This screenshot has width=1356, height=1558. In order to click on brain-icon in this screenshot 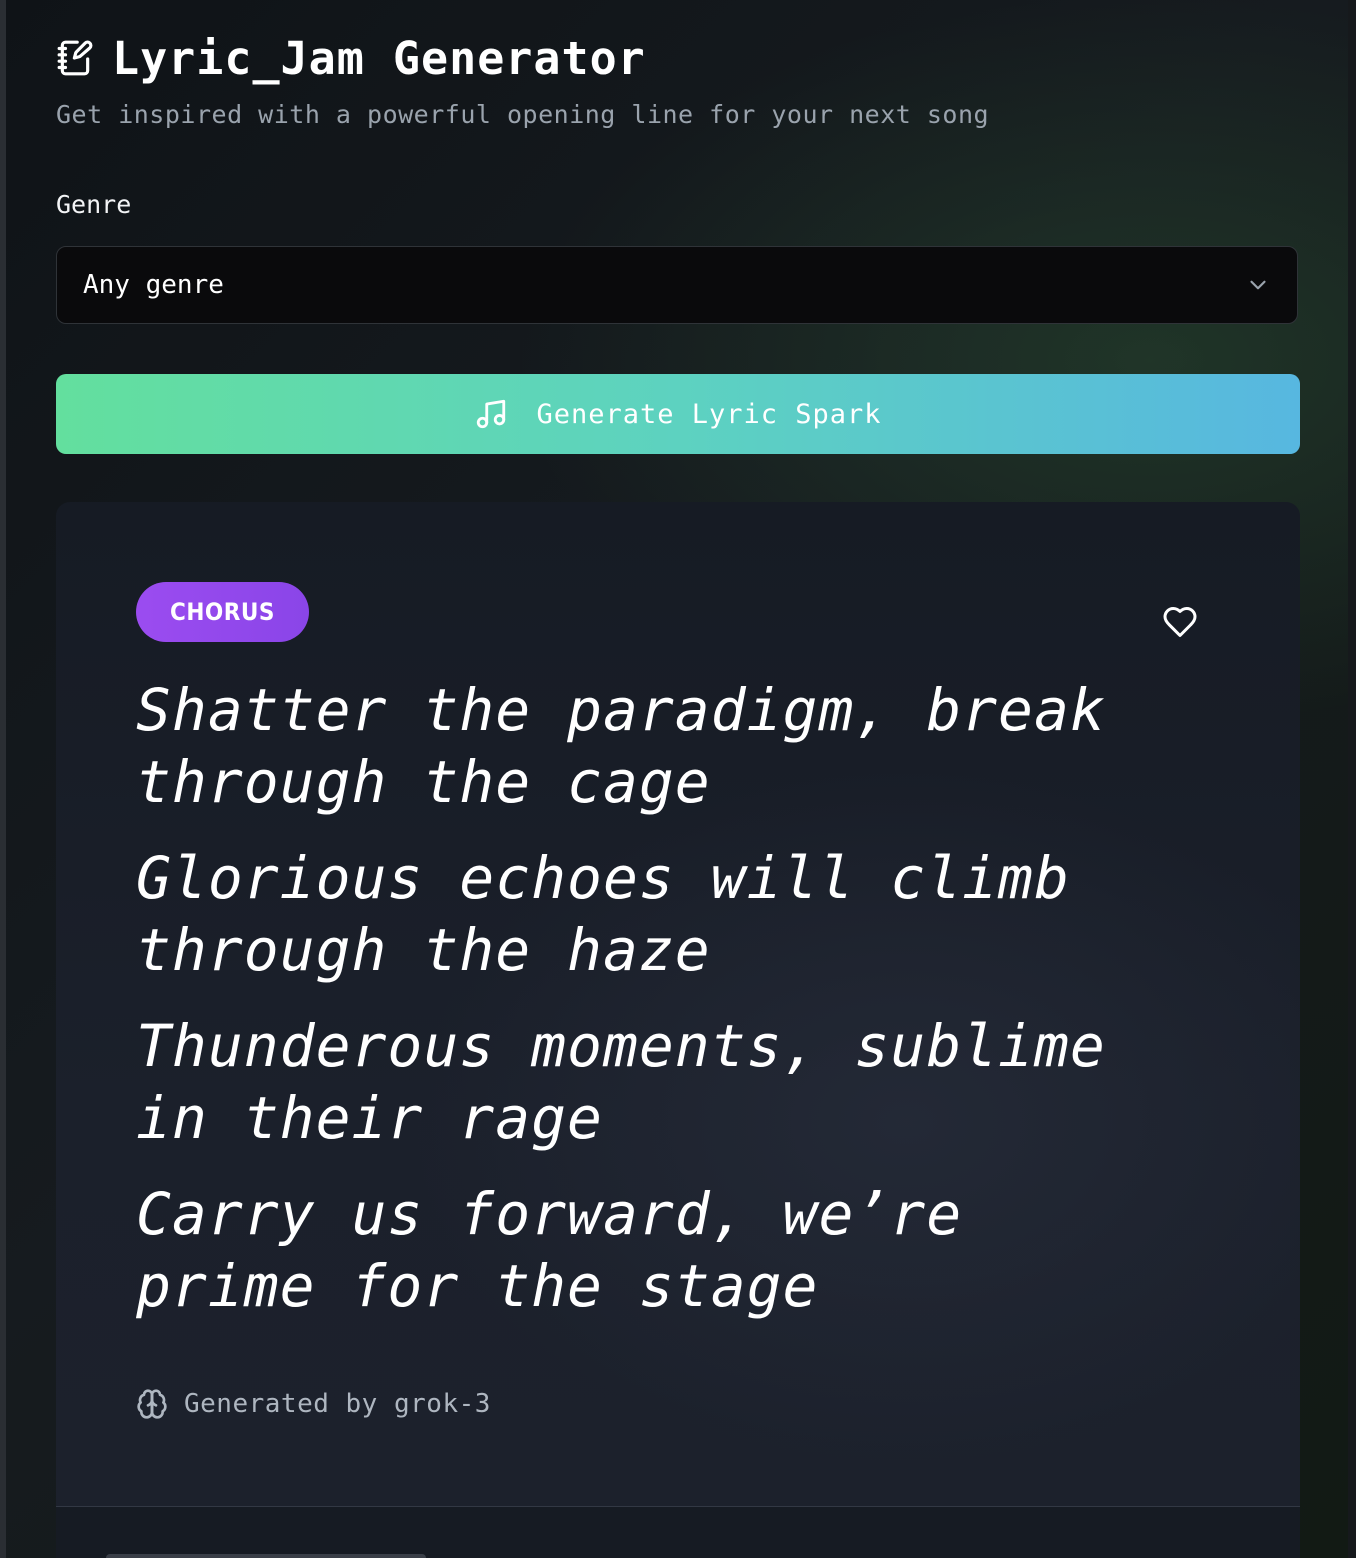, I will do `click(152, 1404)`.